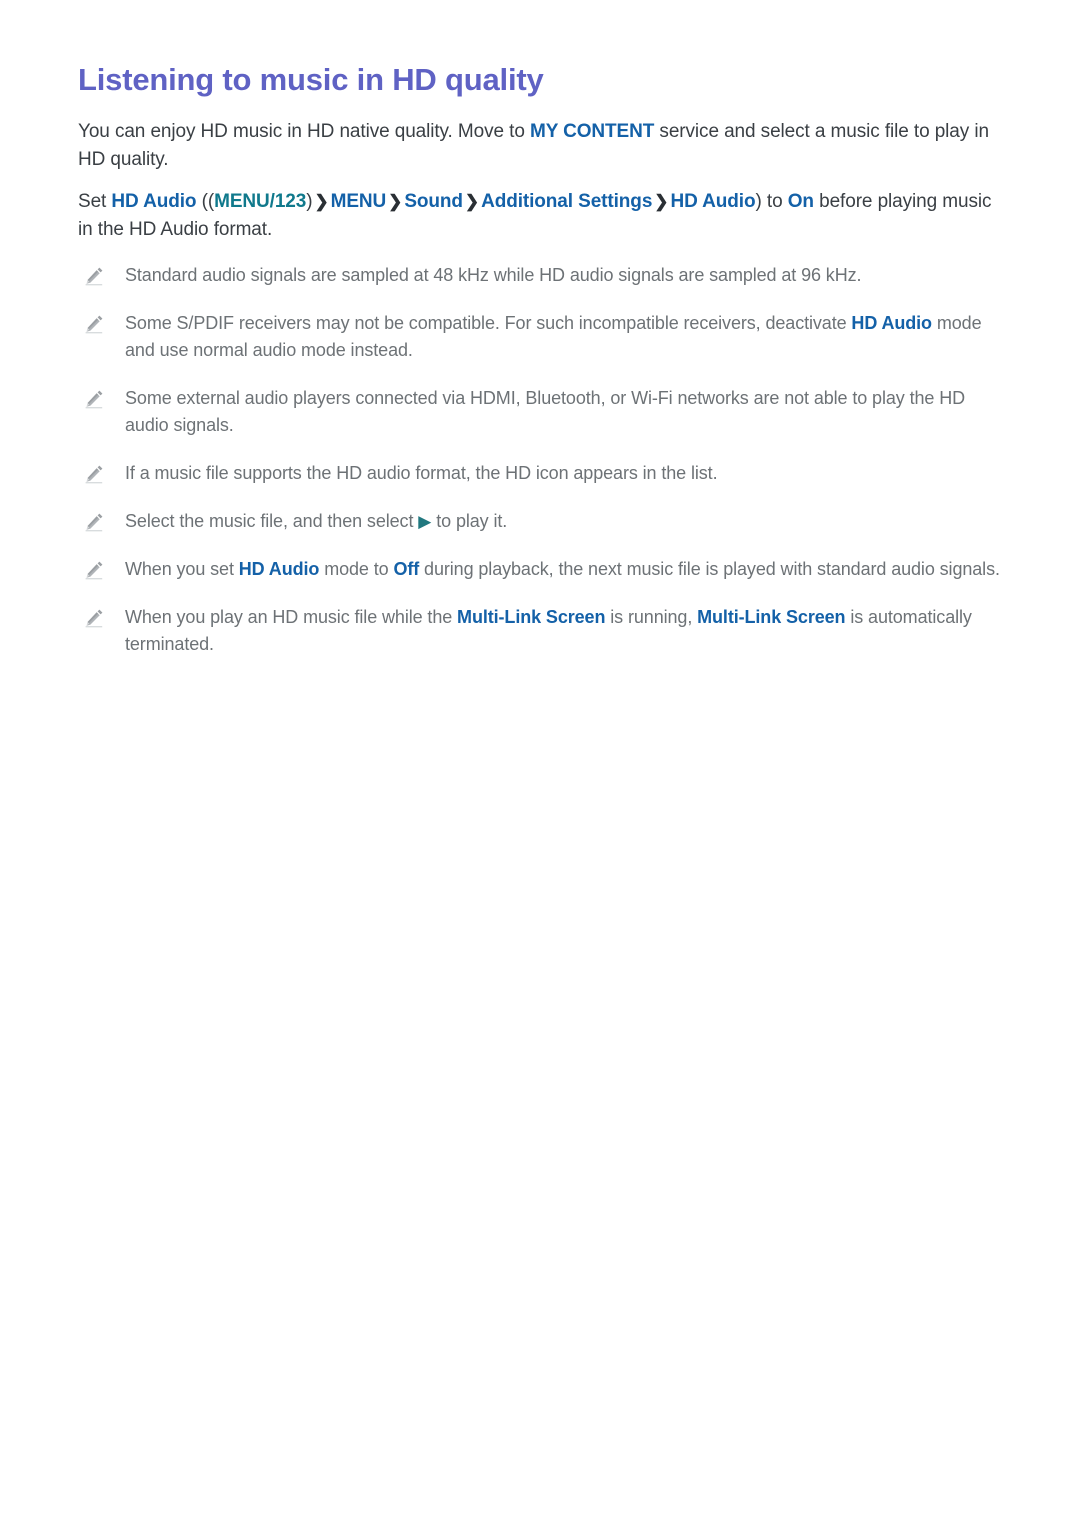  What do you see at coordinates (566, 201) in the screenshot?
I see `menu-token-additional-settings: Additional Settings` at bounding box center [566, 201].